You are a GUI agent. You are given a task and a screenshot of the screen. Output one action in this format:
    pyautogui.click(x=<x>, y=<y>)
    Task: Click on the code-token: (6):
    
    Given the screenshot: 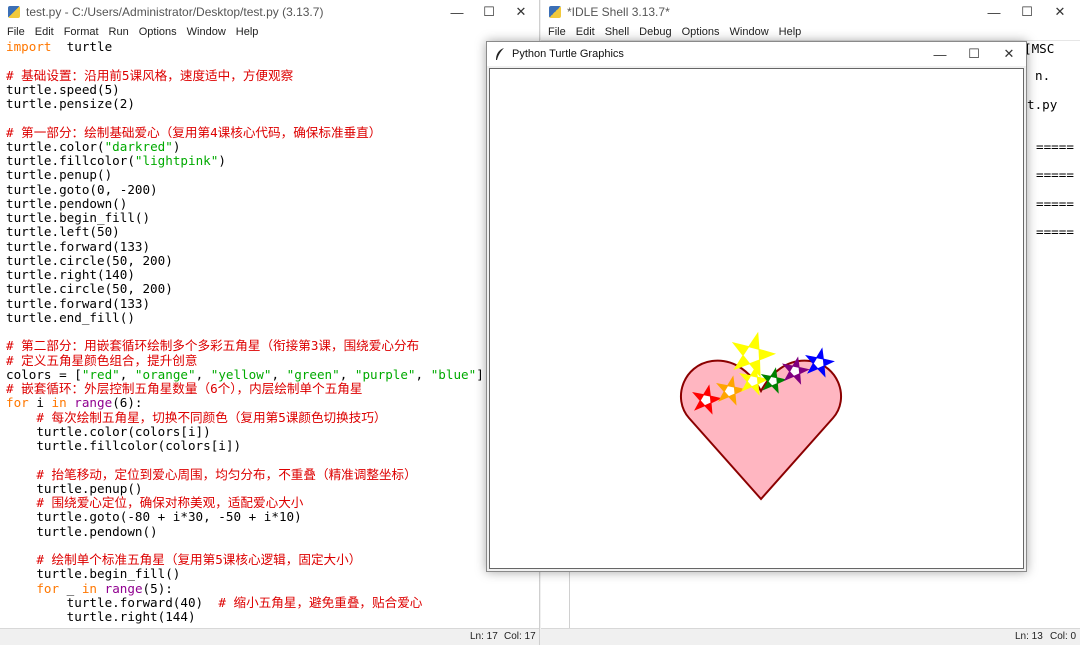 What is the action you would take?
    pyautogui.click(x=127, y=403)
    